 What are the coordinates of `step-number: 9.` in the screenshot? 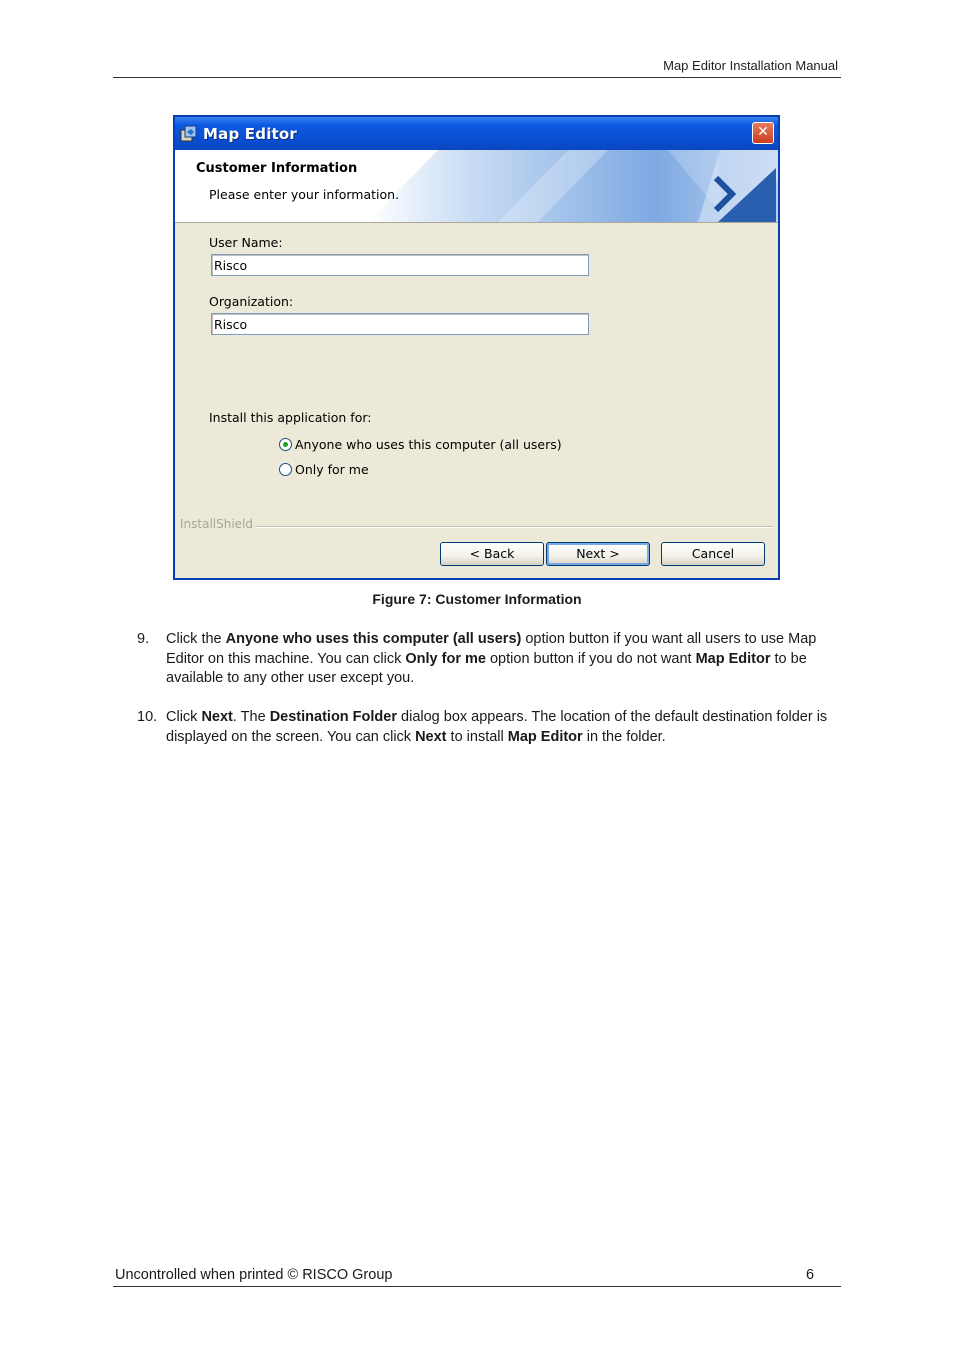 It's located at (143, 639).